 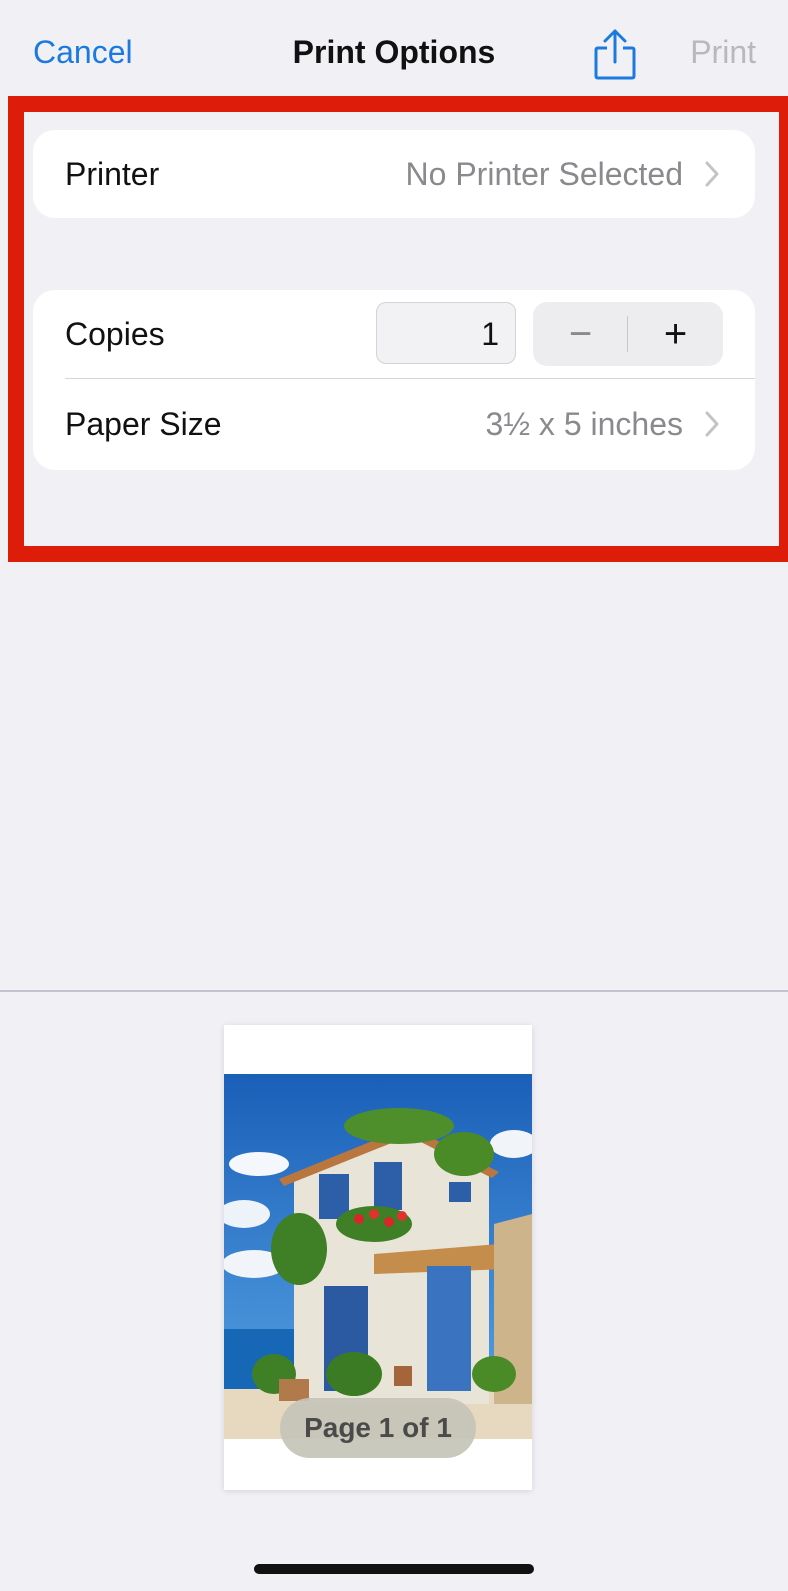 What do you see at coordinates (83, 52) in the screenshot?
I see `cancel-button: Cancel` at bounding box center [83, 52].